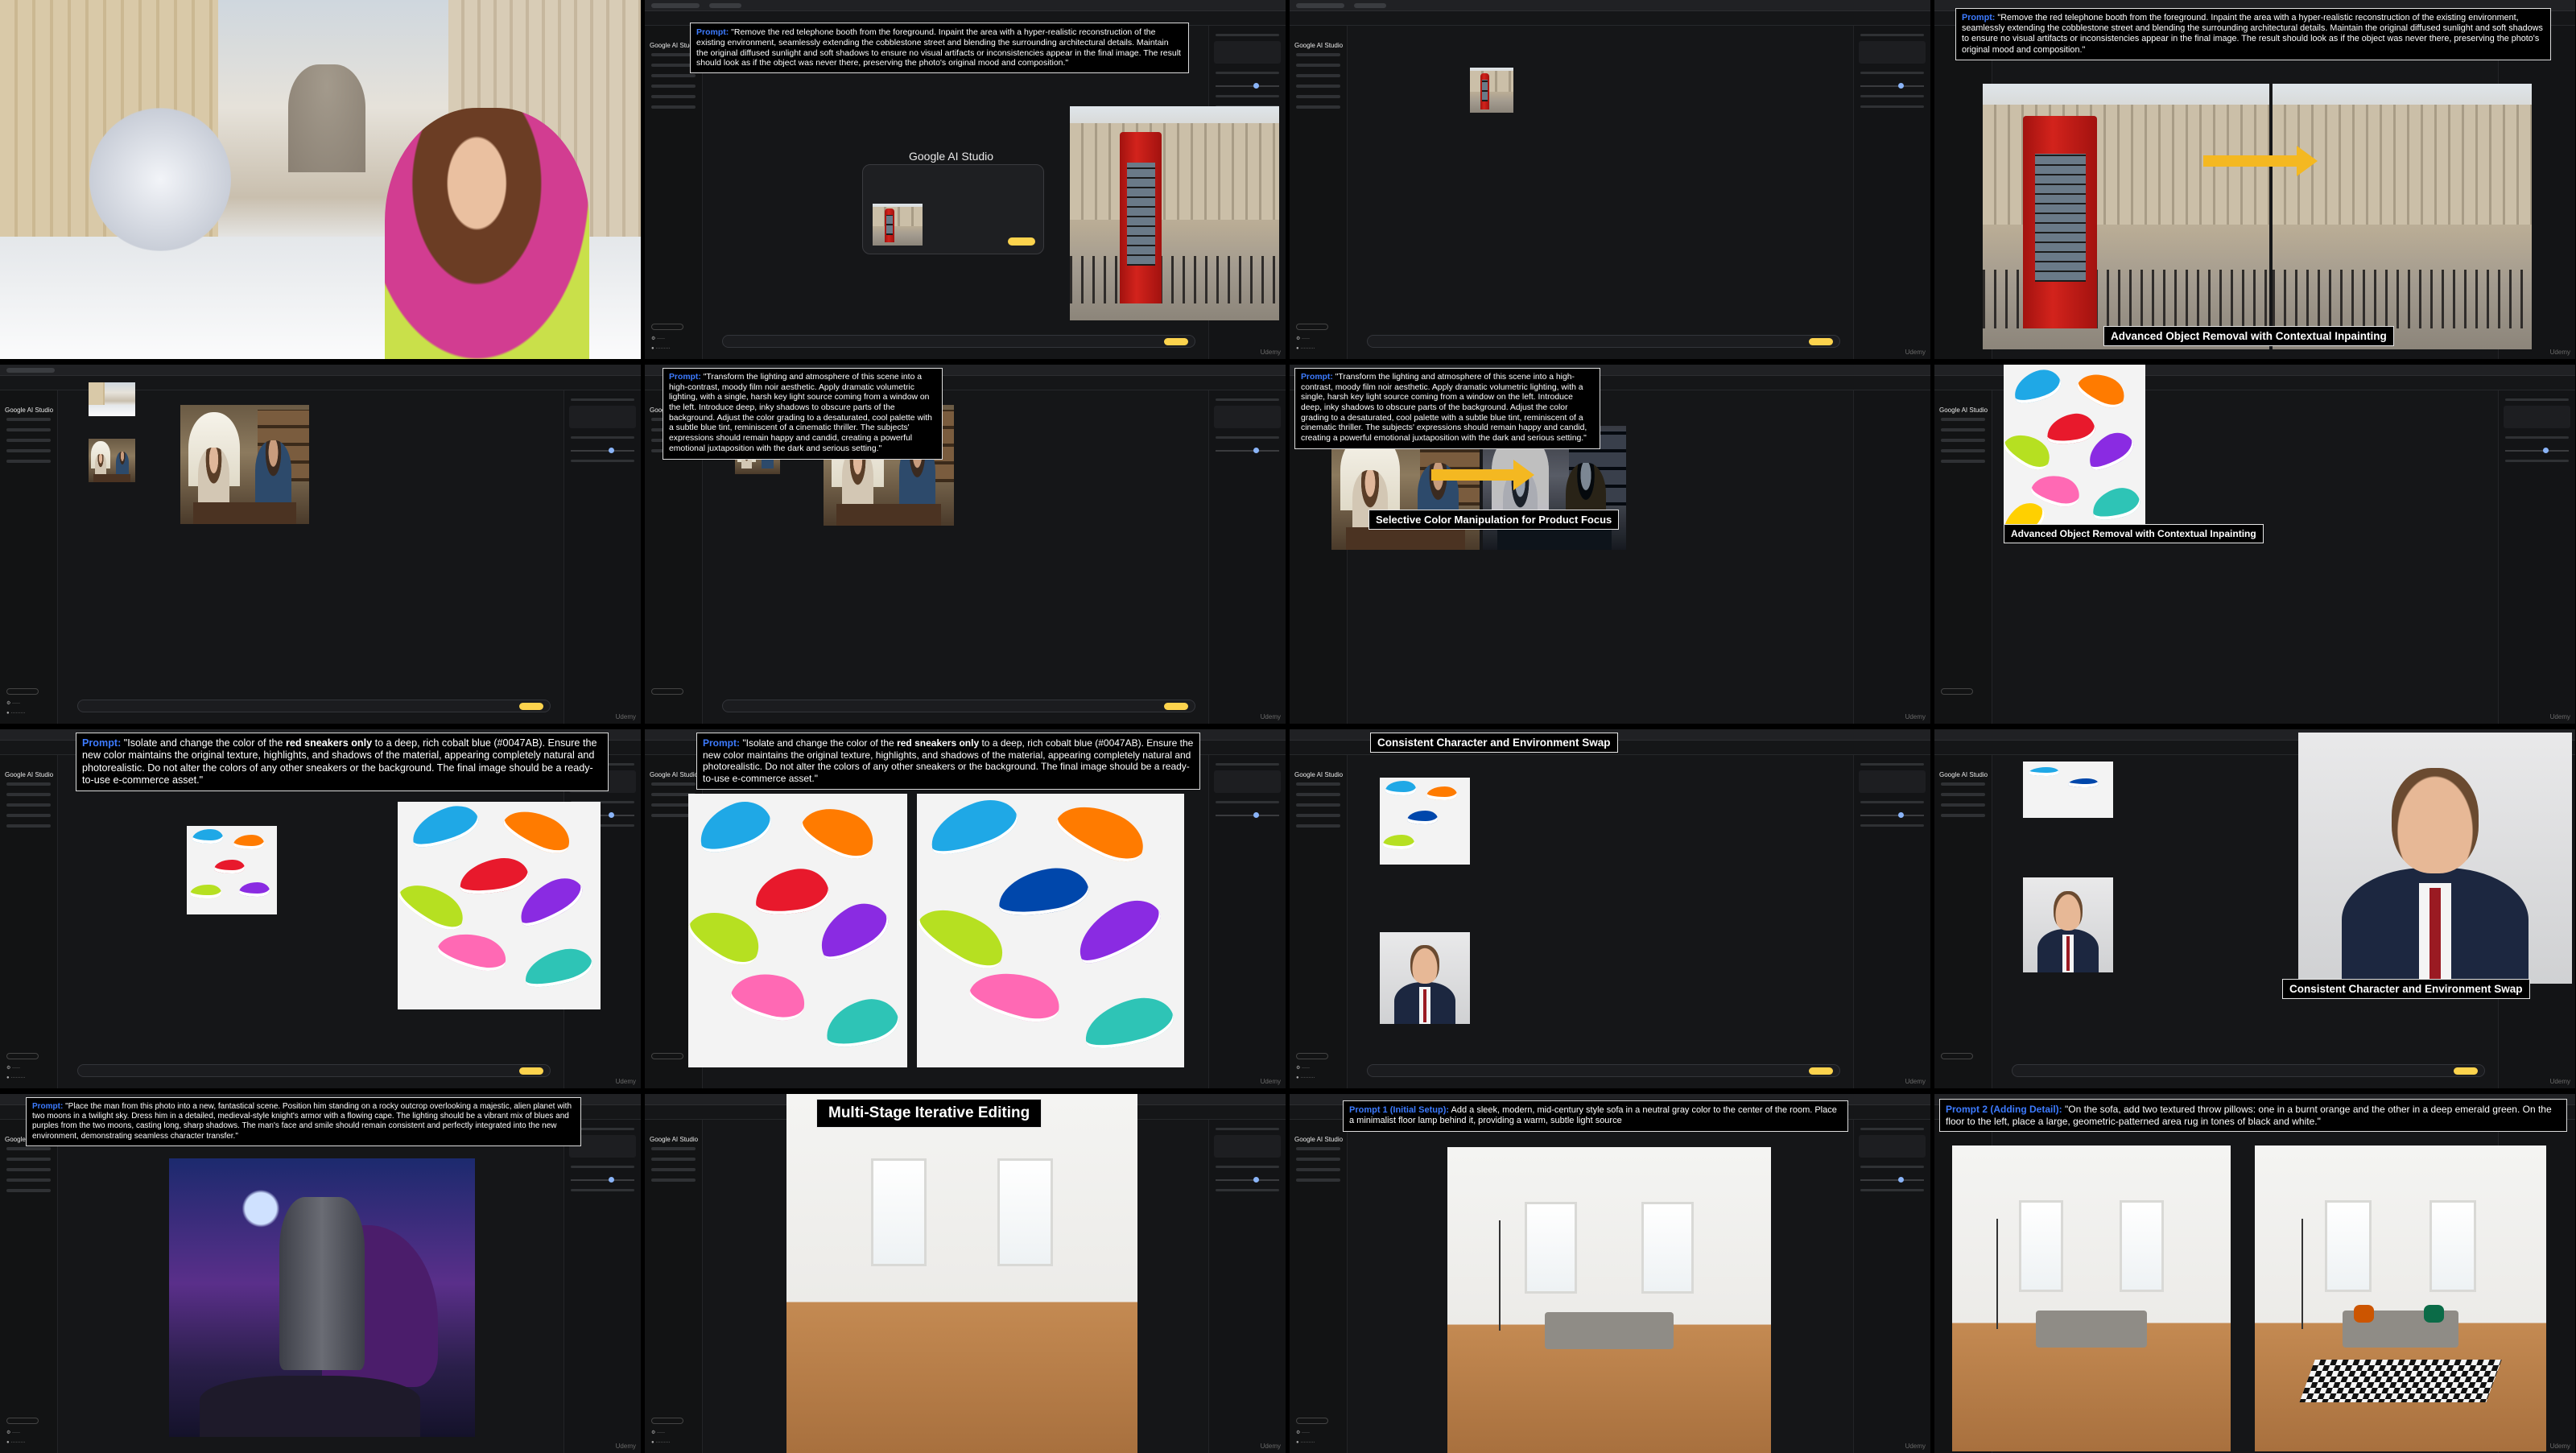 The height and width of the screenshot is (1453, 2576). I want to click on studio-dialog, so click(953, 209).